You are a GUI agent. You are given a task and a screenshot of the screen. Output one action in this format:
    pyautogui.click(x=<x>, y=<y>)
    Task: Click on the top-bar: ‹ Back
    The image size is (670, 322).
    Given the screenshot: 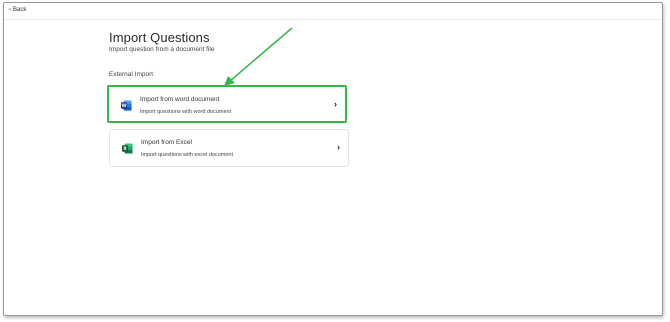 What is the action you would take?
    pyautogui.click(x=333, y=11)
    